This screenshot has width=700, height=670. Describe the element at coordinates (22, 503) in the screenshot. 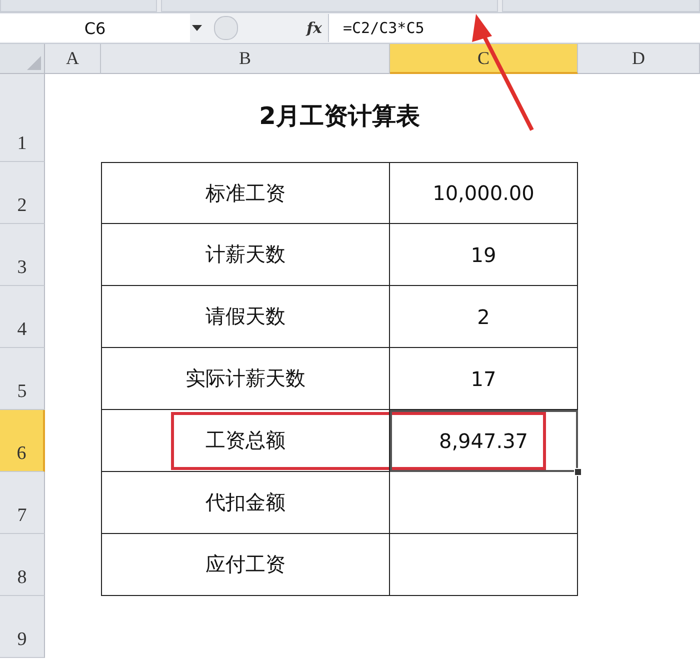

I see `row-header: 7` at that location.